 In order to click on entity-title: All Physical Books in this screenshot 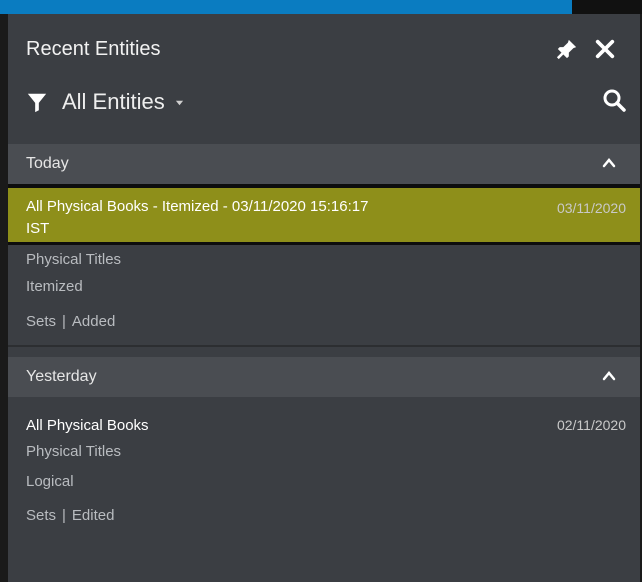, I will do `click(87, 425)`.